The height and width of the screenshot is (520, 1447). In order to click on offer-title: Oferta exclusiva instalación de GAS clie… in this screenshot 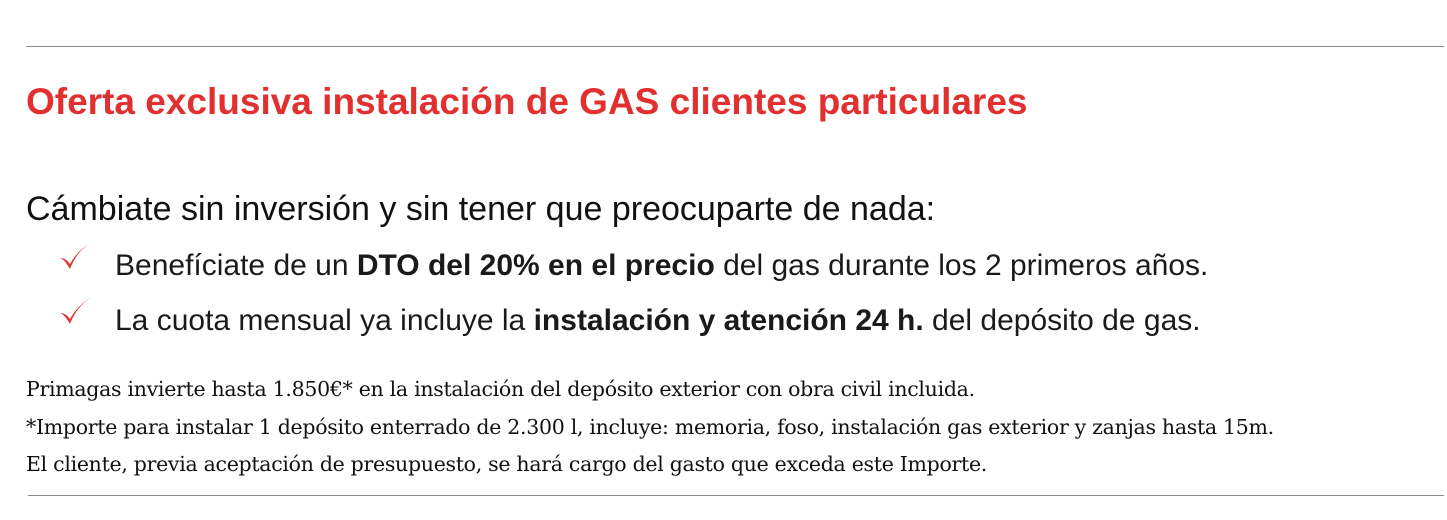, I will do `click(527, 101)`.